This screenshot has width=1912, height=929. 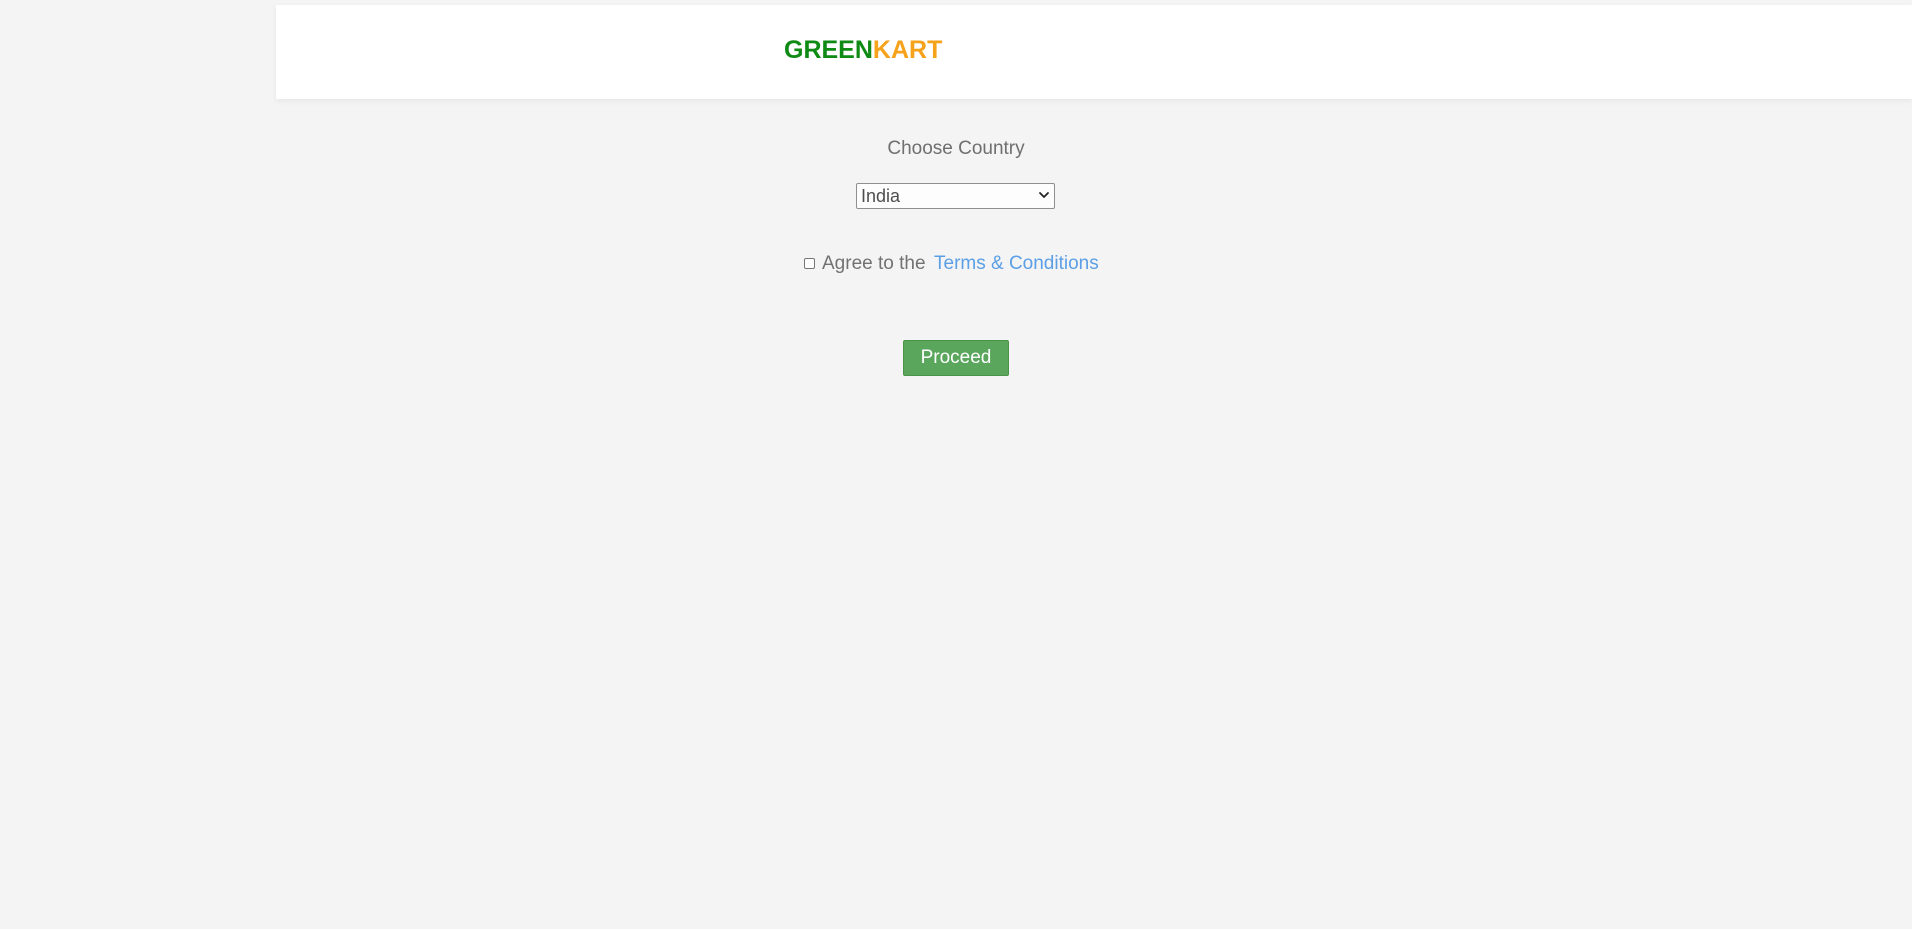 I want to click on terms-checkbox, so click(x=809, y=263).